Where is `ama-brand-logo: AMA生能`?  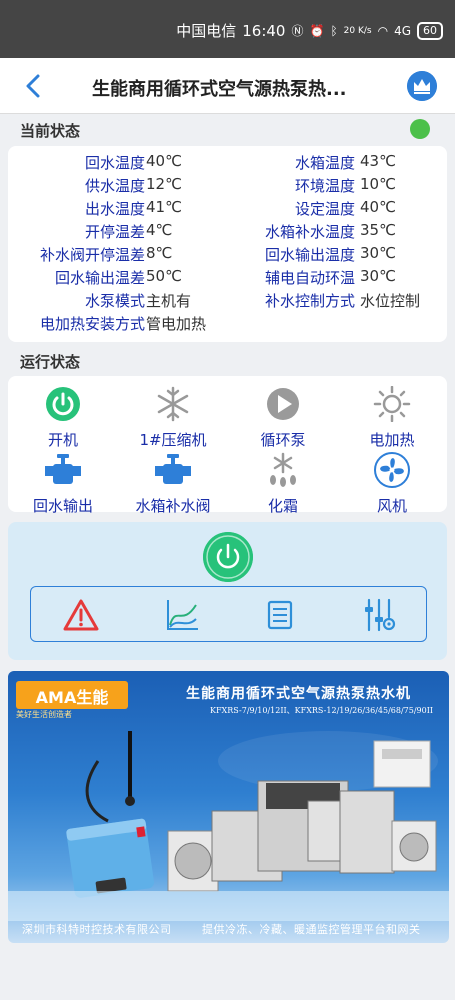
ama-brand-logo: AMA生能 is located at coordinates (72, 695).